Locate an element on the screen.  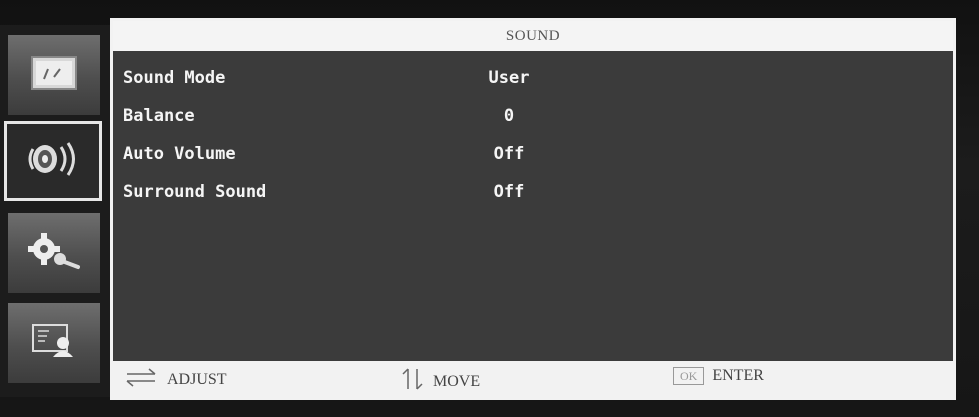
tab-setup is located at coordinates (54, 253).